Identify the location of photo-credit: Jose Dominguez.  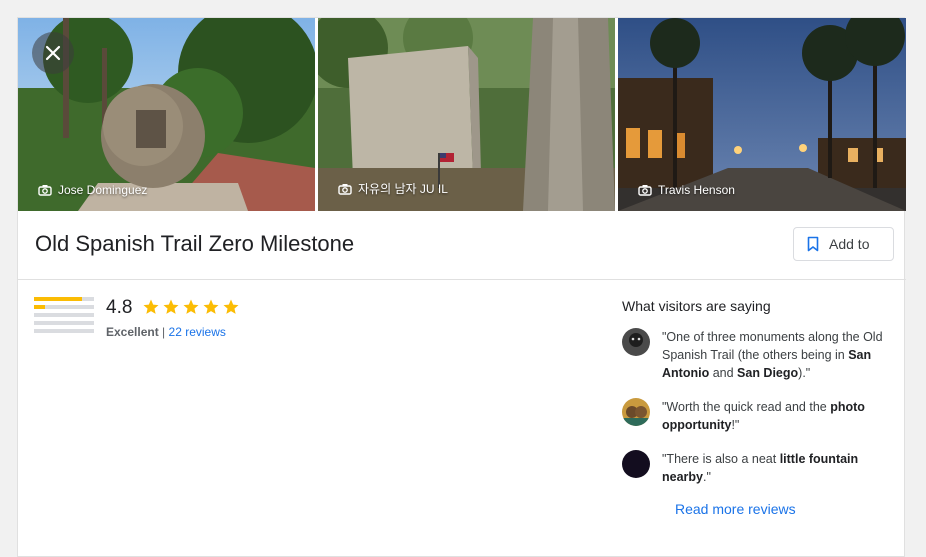
(92, 190).